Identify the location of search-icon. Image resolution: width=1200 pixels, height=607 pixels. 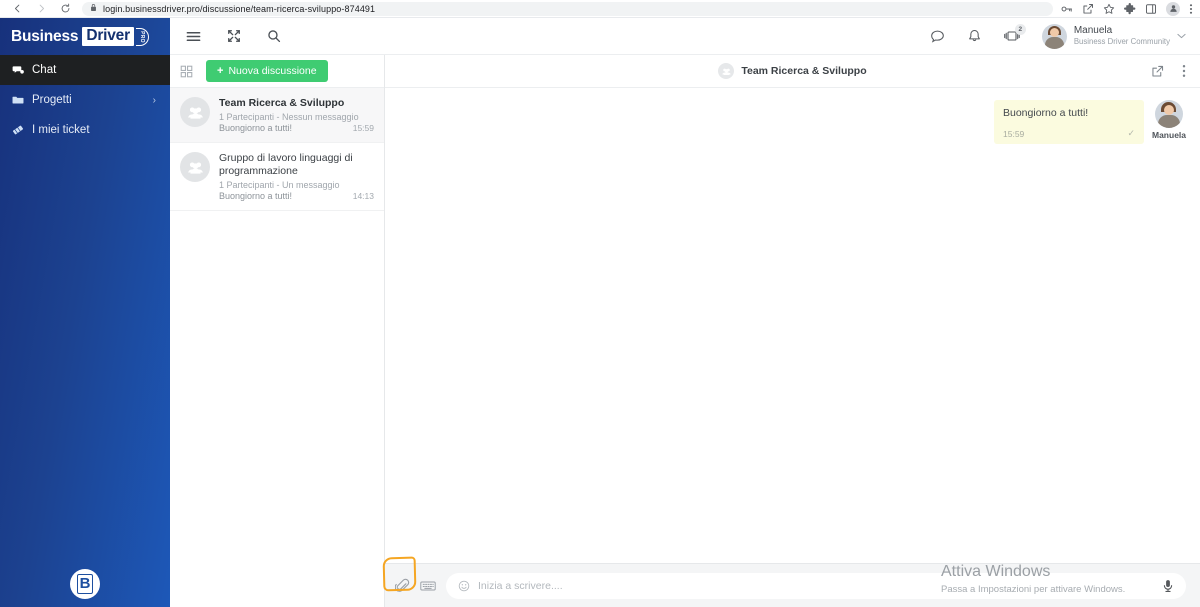
(274, 36).